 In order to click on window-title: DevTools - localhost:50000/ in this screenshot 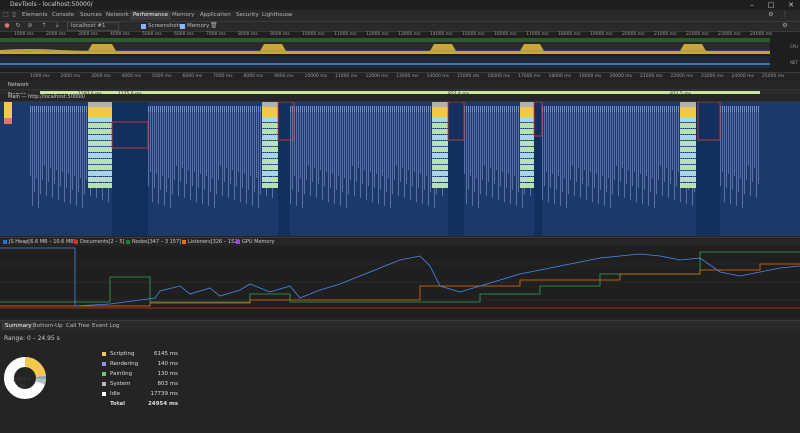, I will do `click(51, 4)`.